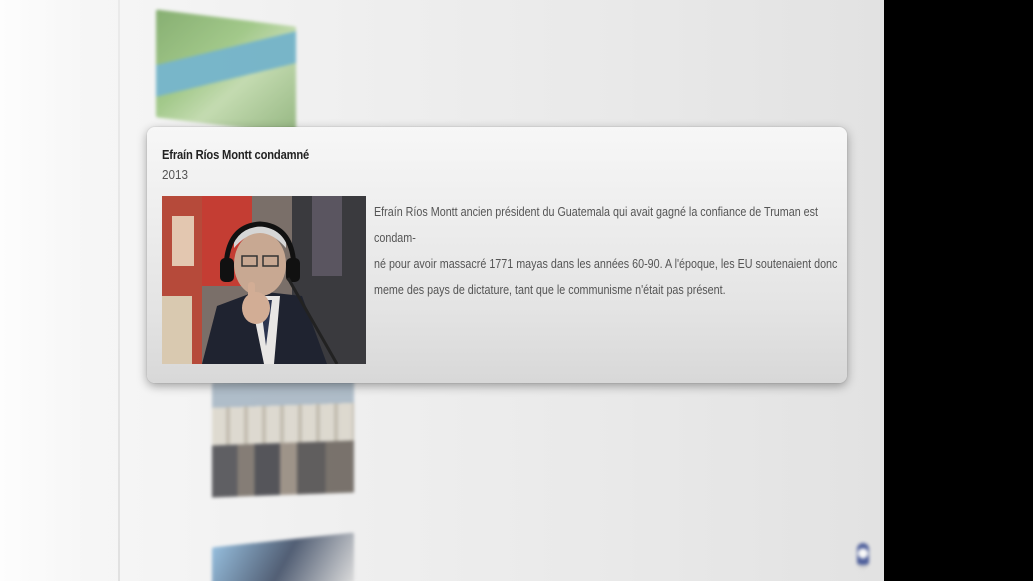  I want to click on event-title: Efraín Ríos Montt condamné, so click(236, 154).